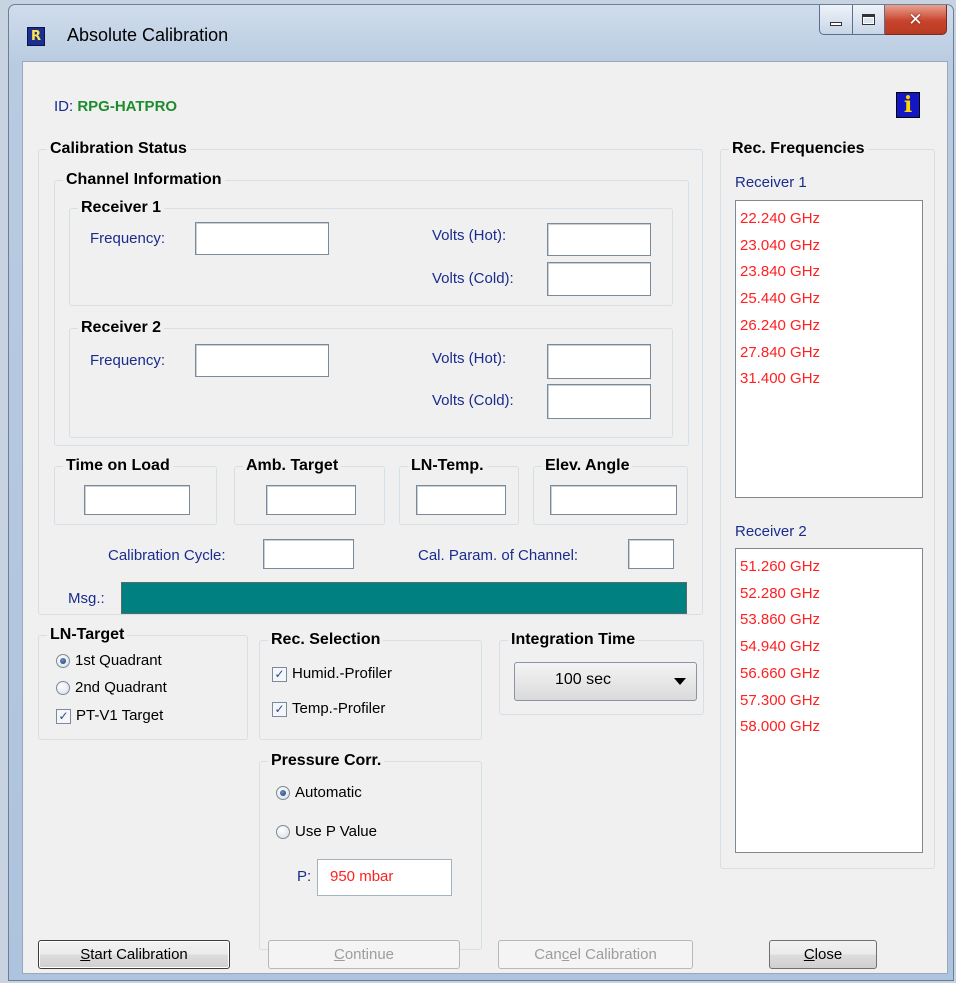  I want to click on list-item: 52.280 GHz, so click(831, 594).